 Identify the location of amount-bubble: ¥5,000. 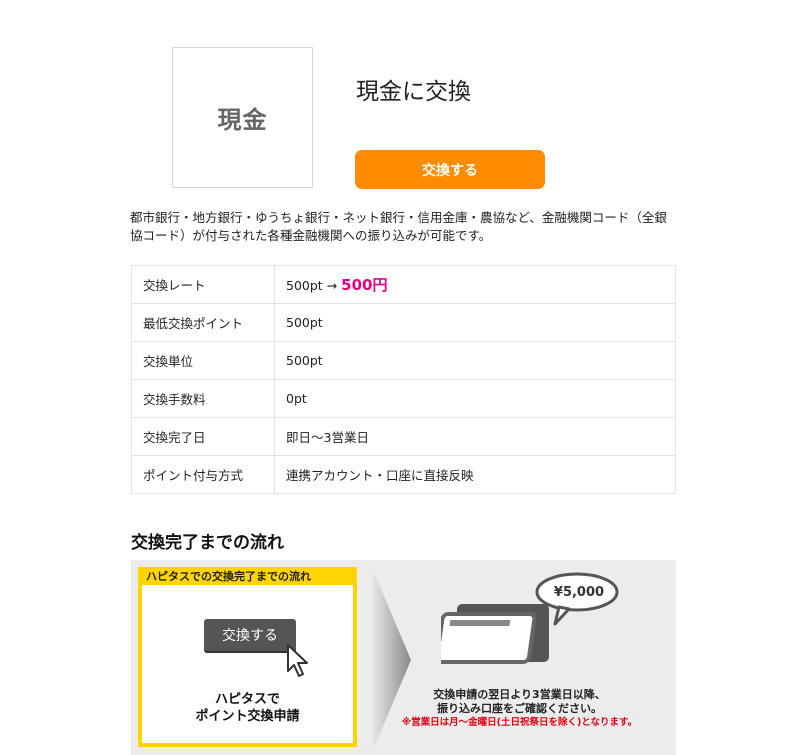
(579, 592).